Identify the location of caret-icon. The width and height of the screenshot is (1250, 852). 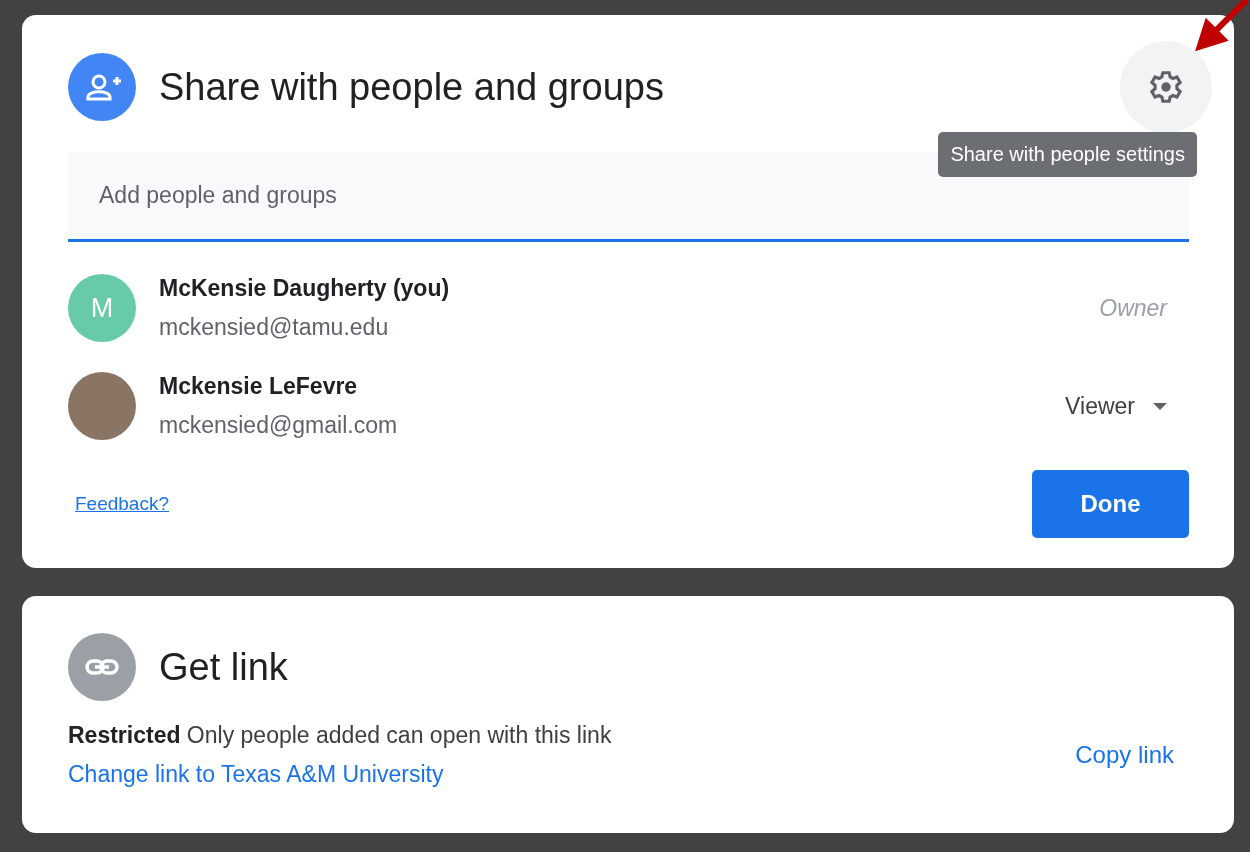
(1160, 406).